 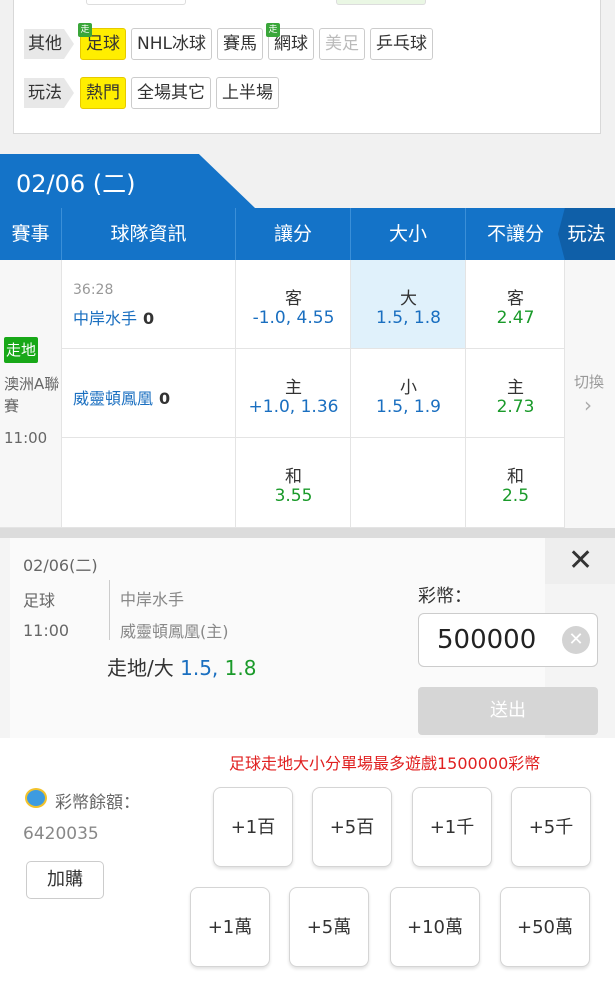 What do you see at coordinates (435, 927) in the screenshot?
I see `chip-button: +10萬` at bounding box center [435, 927].